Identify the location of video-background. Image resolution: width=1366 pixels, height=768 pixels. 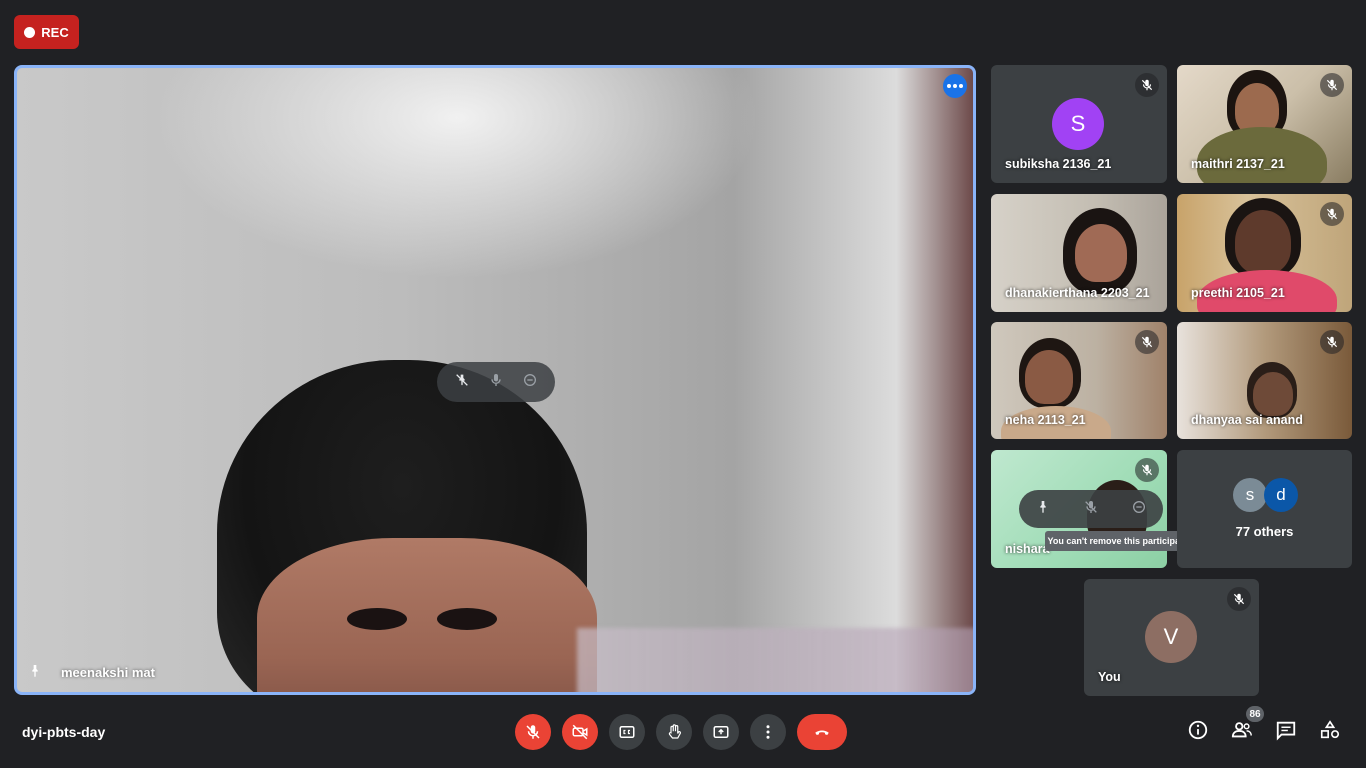
(775, 660).